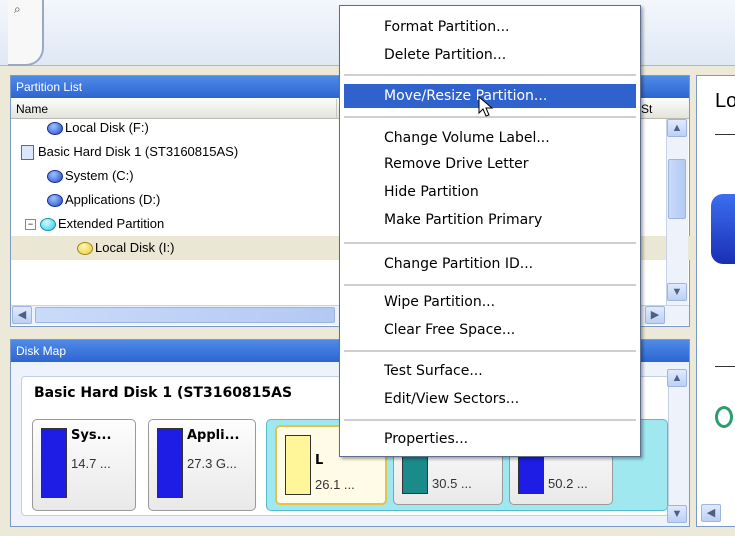 The image size is (735, 536). What do you see at coordinates (490, 192) in the screenshot?
I see `menu-item-hide-partition: Hide Partition` at bounding box center [490, 192].